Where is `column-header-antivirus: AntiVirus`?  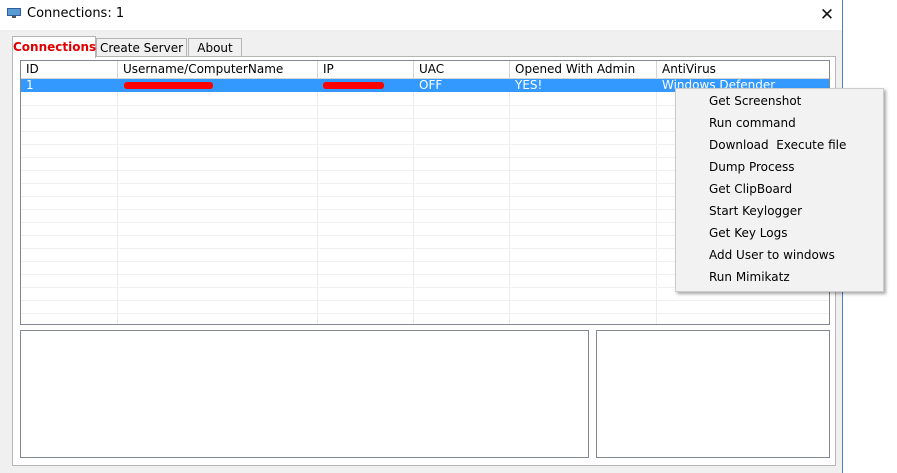
column-header-antivirus: AntiVirus is located at coordinates (743, 69).